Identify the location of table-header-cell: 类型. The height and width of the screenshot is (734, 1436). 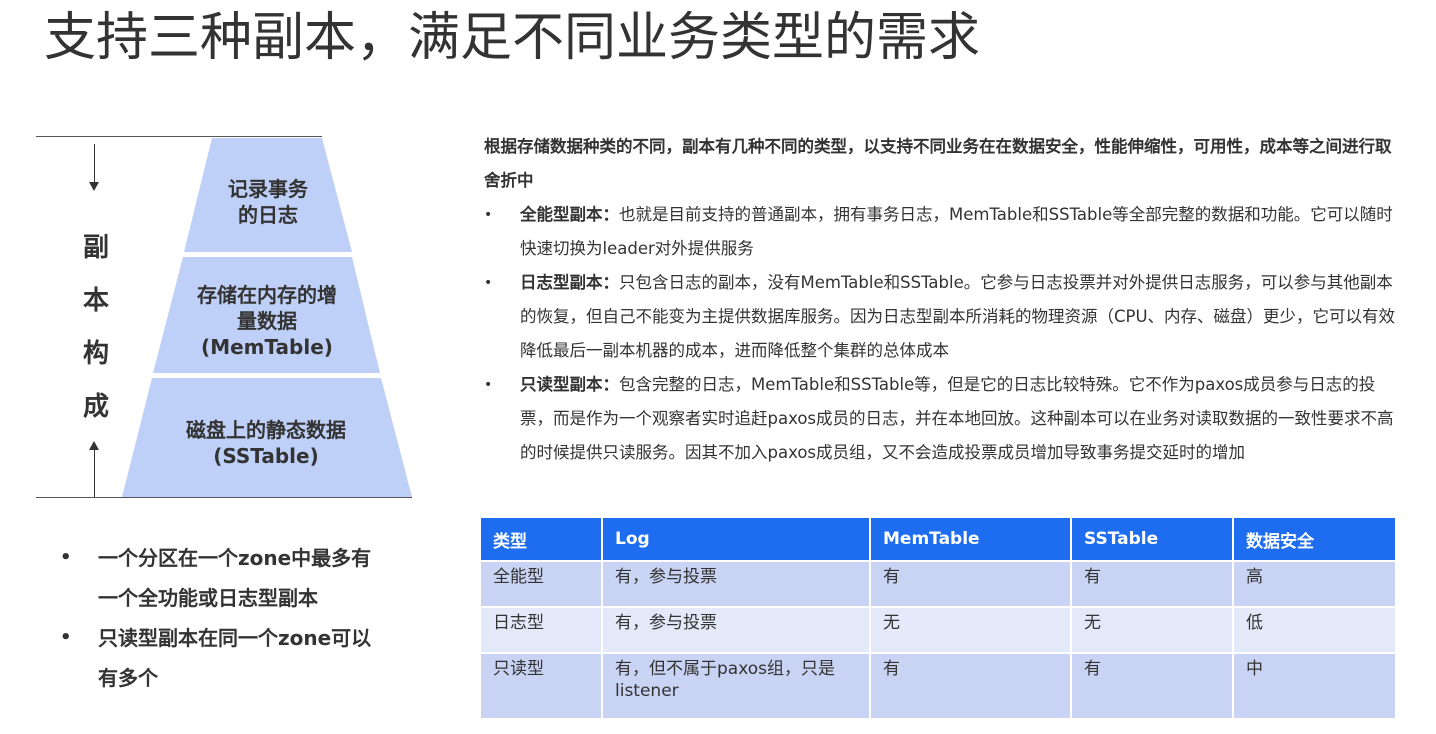
(542, 539).